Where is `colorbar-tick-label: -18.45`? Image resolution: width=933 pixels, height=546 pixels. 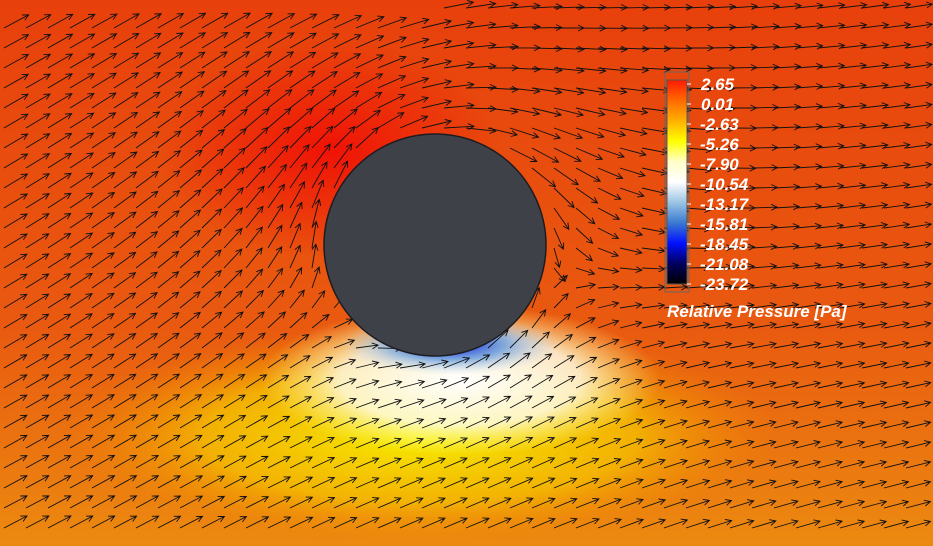 colorbar-tick-label: -18.45 is located at coordinates (724, 244).